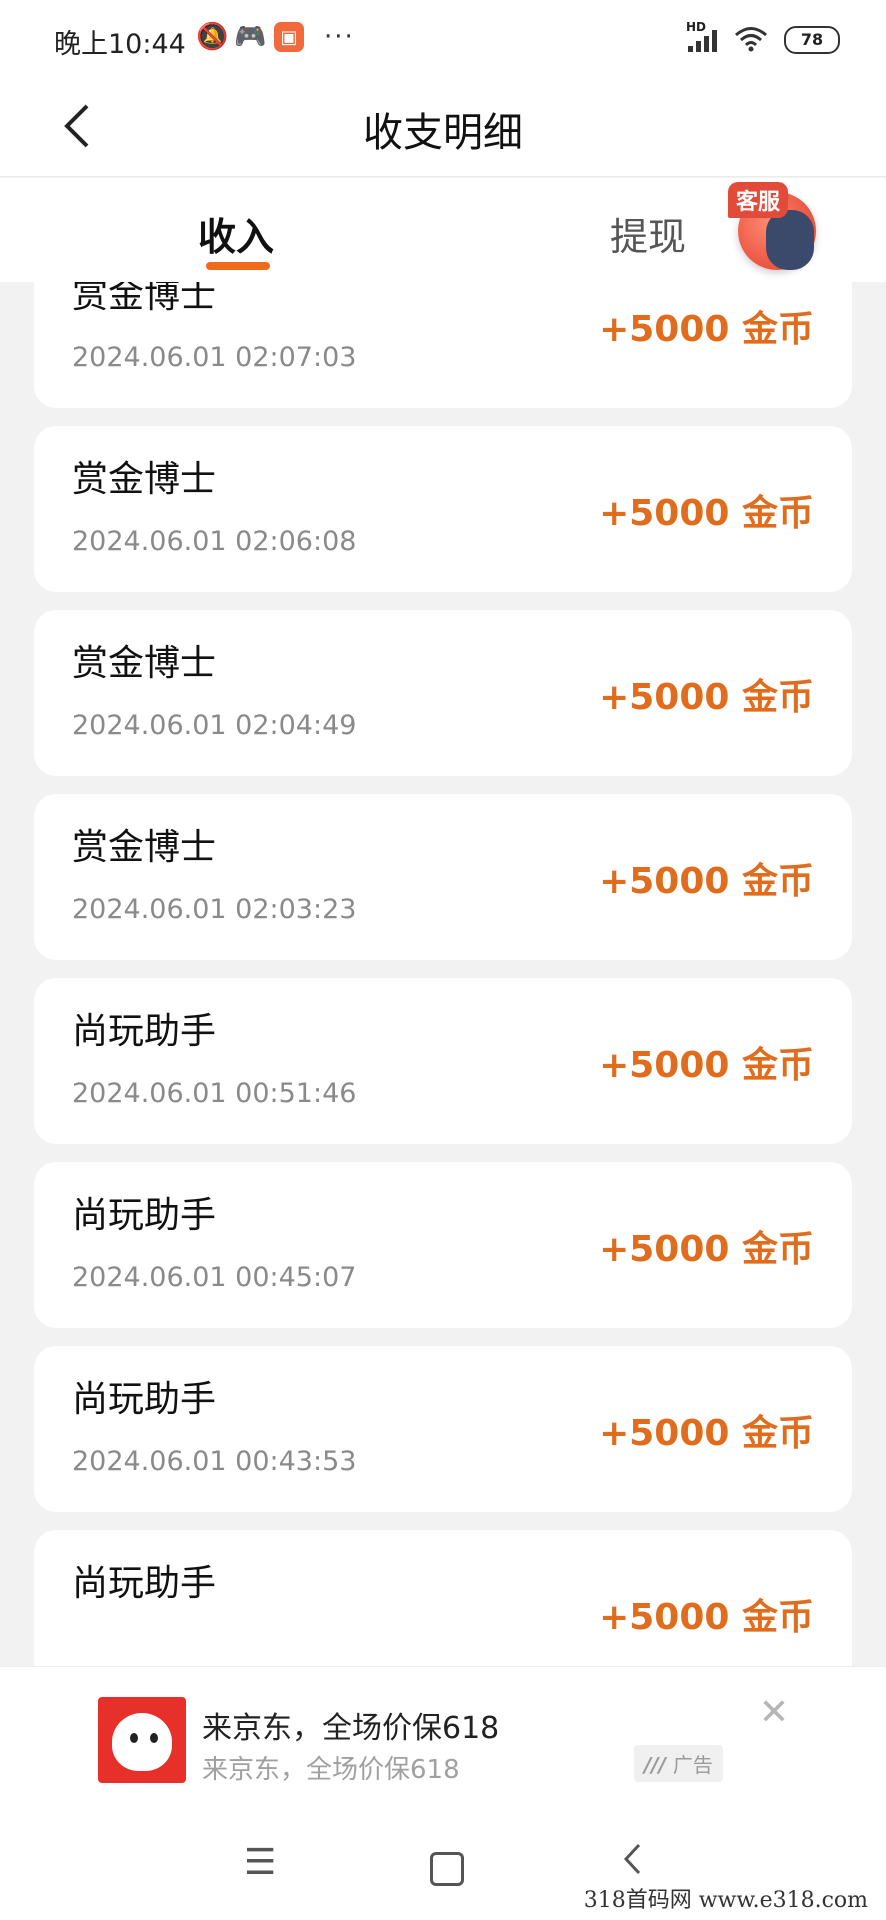  What do you see at coordinates (443, 877) in the screenshot?
I see `list-item: 赏金博士 +5000 金币 2024.06.01 02:03:23` at bounding box center [443, 877].